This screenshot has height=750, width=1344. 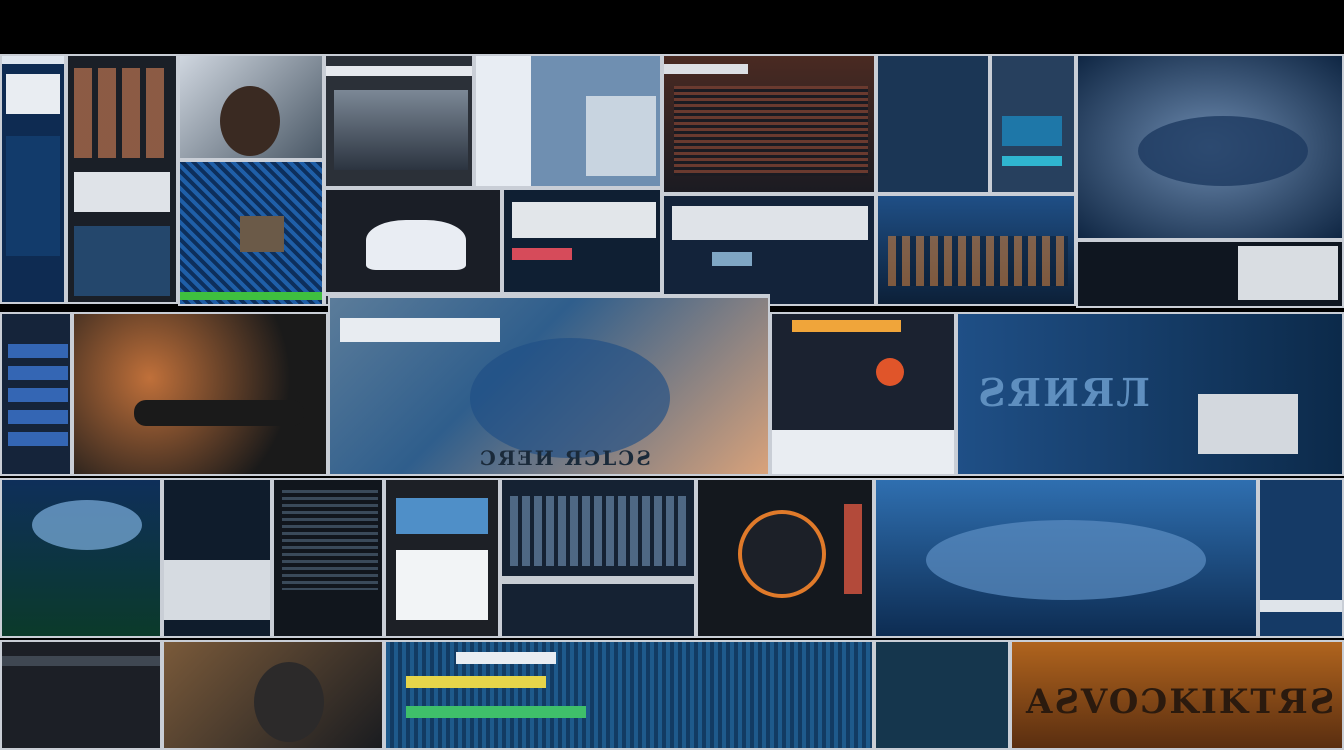 I want to click on tile-icon-grid, so click(x=38, y=399).